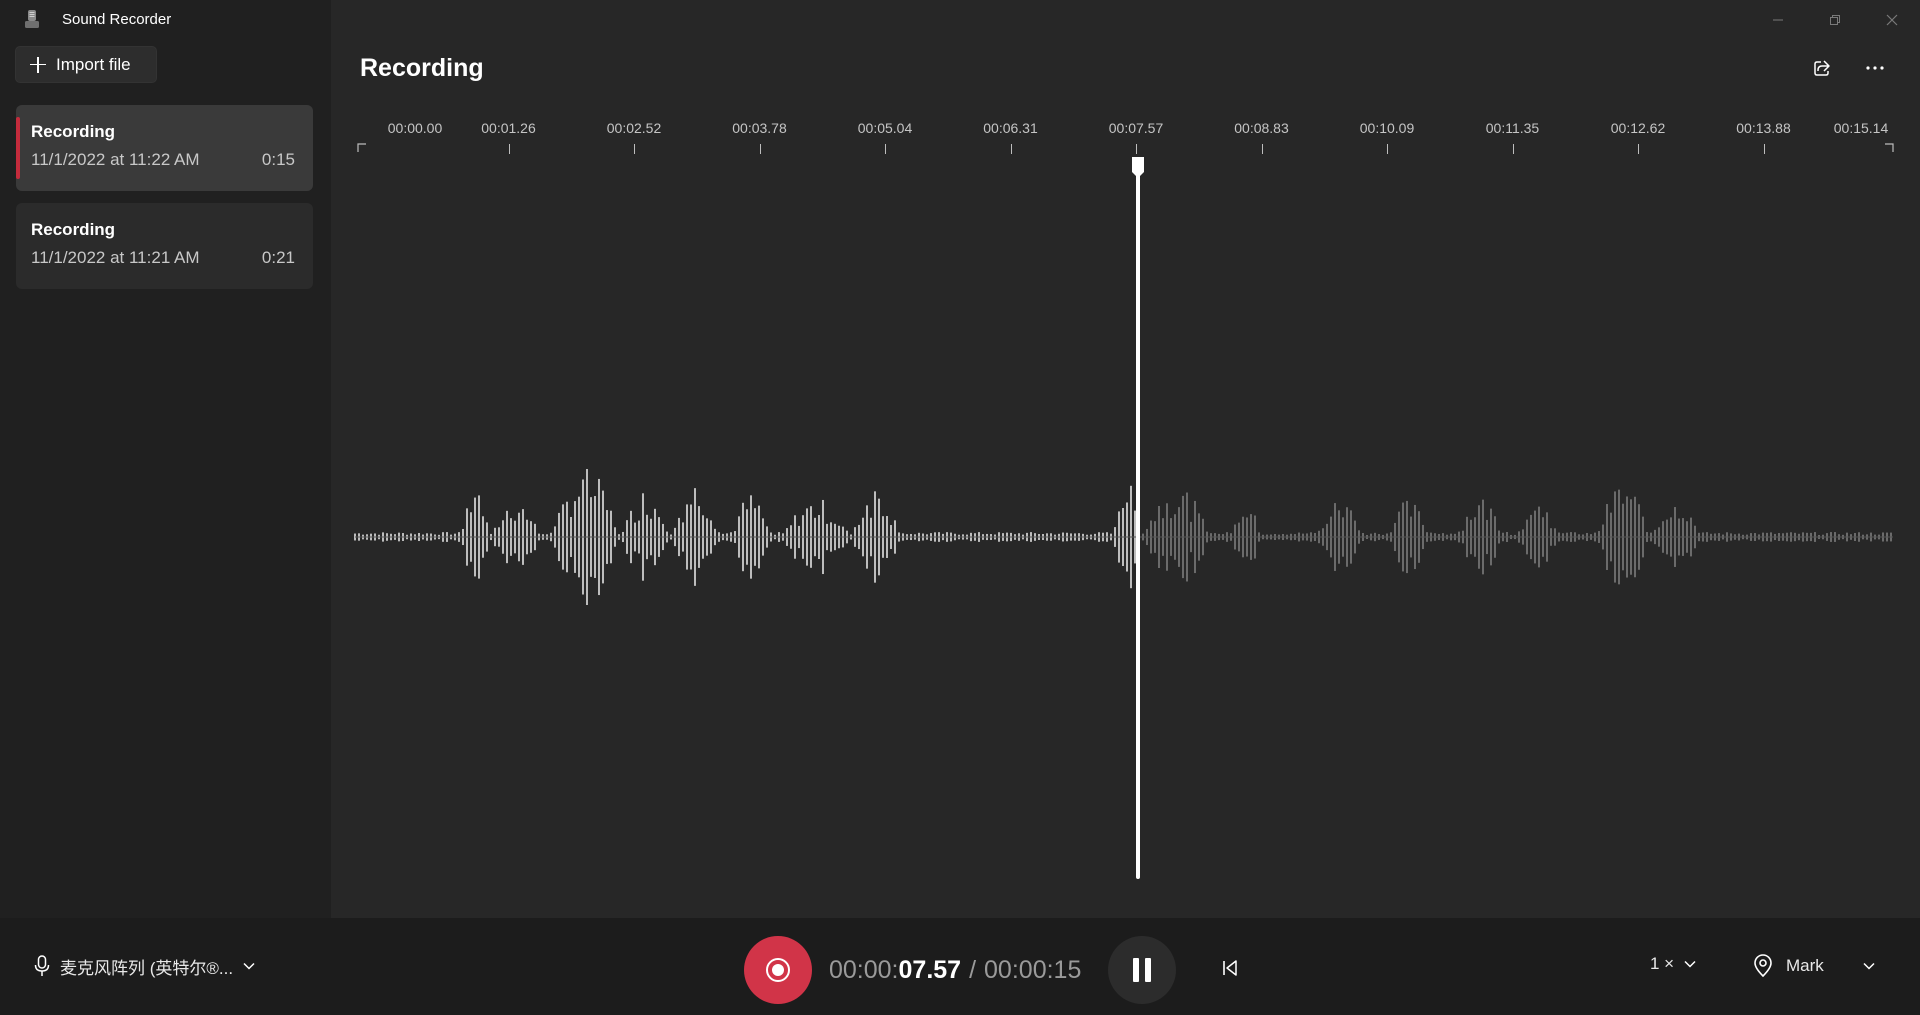  Describe the element at coordinates (32, 19) in the screenshot. I see `app-icon` at that location.